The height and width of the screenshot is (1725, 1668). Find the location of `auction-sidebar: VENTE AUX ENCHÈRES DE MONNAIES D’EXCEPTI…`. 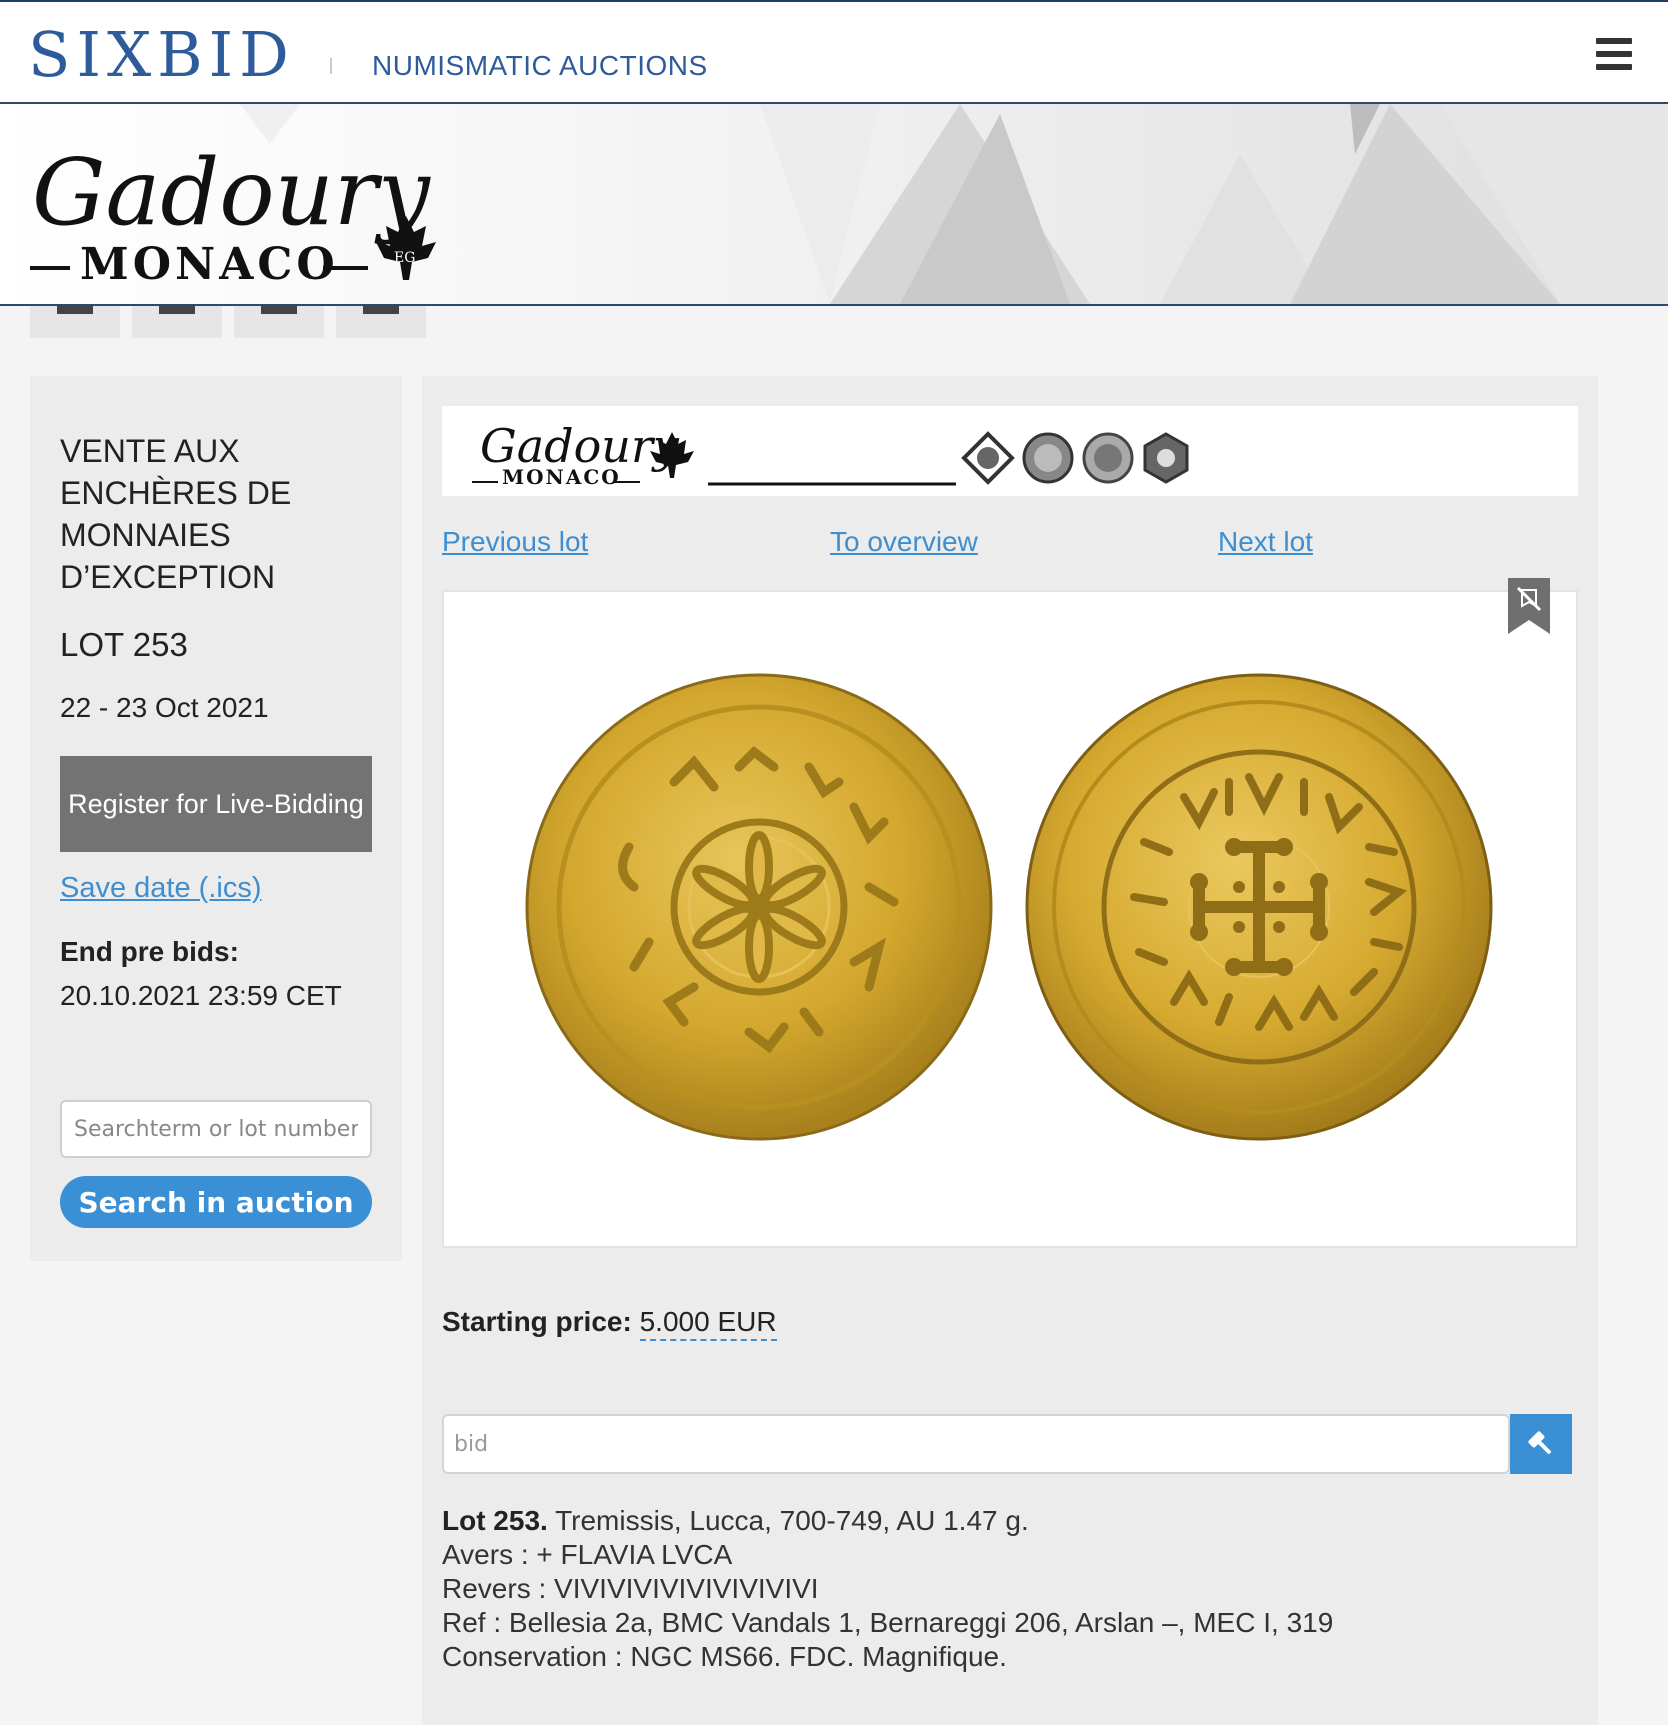

auction-sidebar: VENTE AUX ENCHÈRES DE MONNAIES D’EXCEPTI… is located at coordinates (216, 818).